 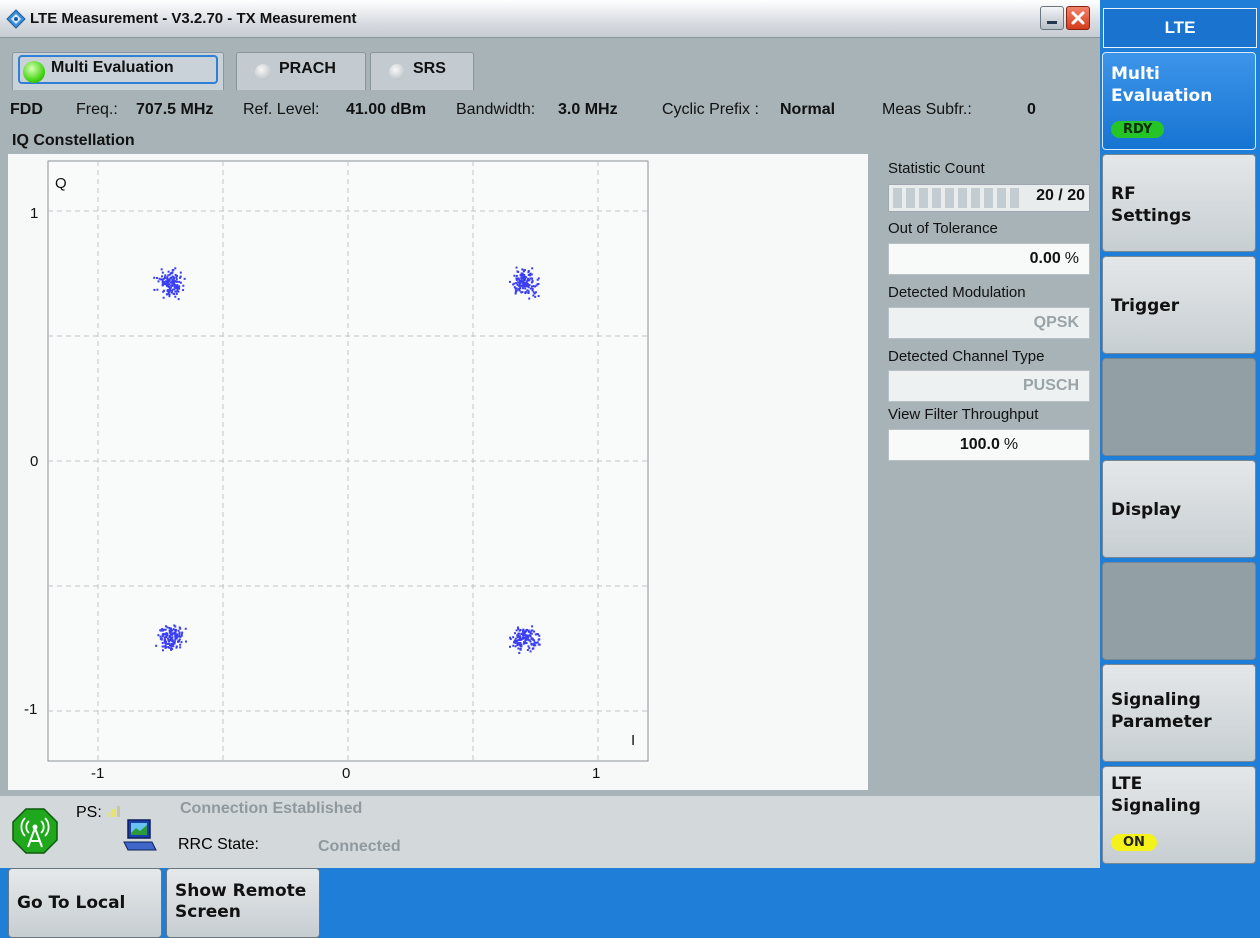 I want to click on cyclic-prefix-label: Cyclic Prefix :, so click(x=710, y=109).